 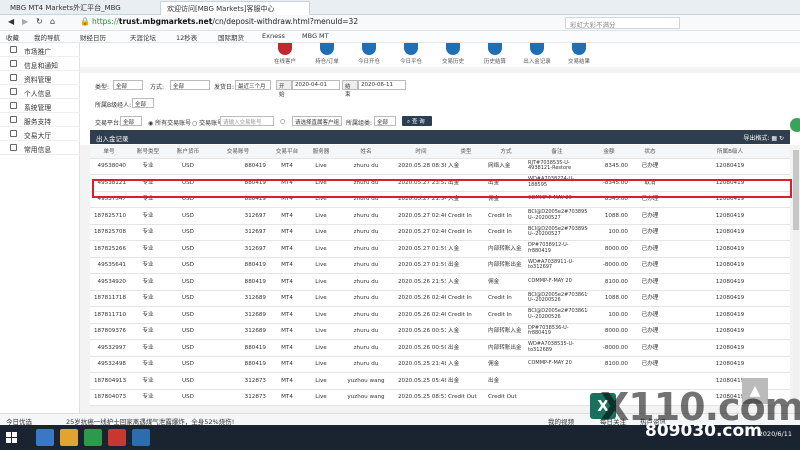 I want to click on sidebar-item-profile: 个人信息, so click(x=40, y=92).